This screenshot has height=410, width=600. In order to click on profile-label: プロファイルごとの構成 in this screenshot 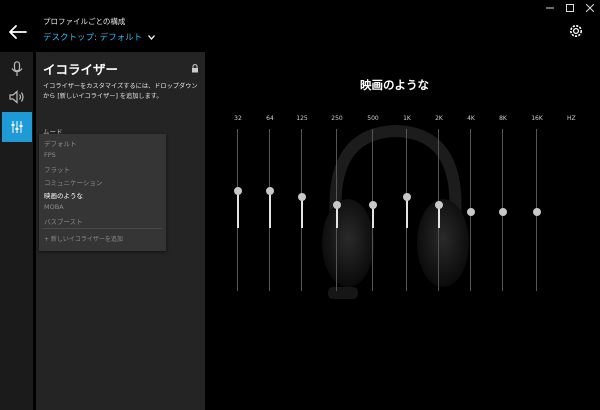, I will do `click(84, 21)`.